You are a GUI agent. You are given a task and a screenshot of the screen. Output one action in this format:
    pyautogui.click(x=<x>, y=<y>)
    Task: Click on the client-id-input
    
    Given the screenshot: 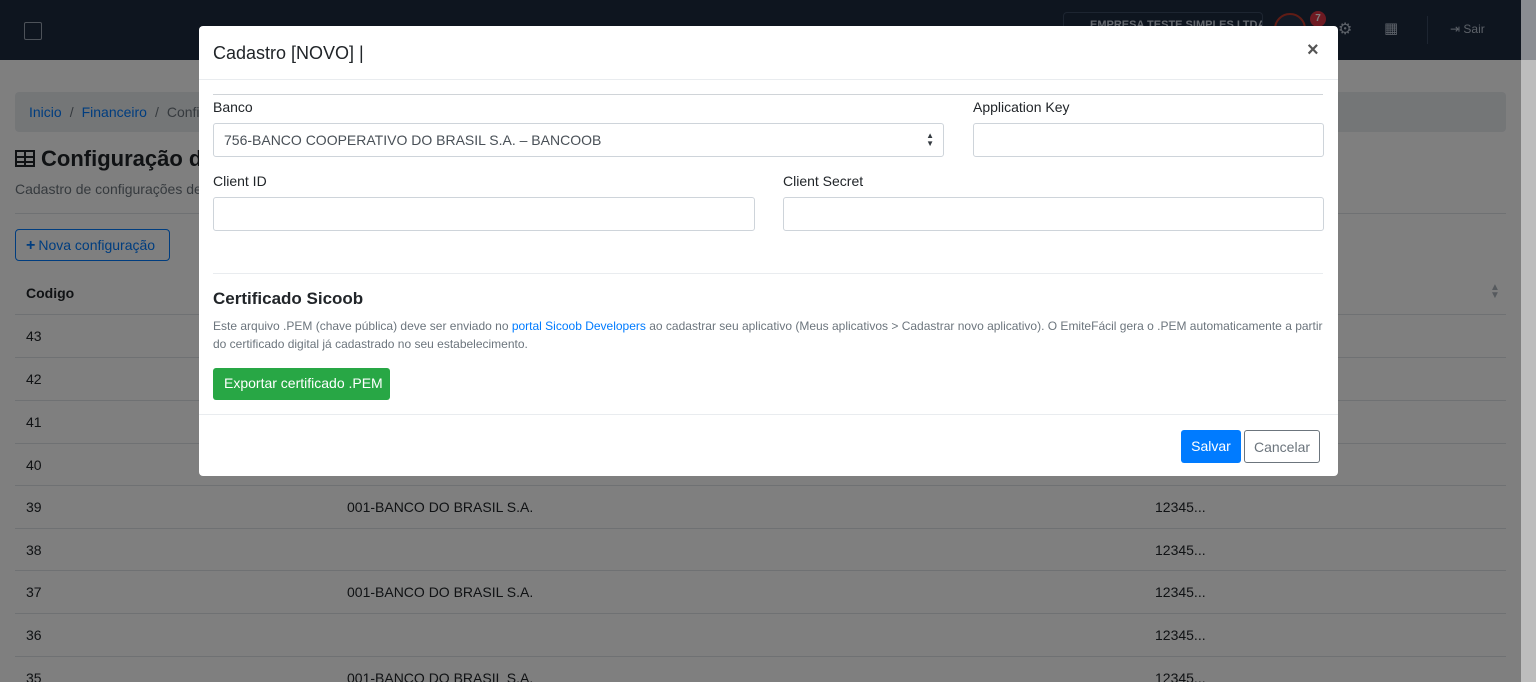 What is the action you would take?
    pyautogui.click(x=484, y=214)
    